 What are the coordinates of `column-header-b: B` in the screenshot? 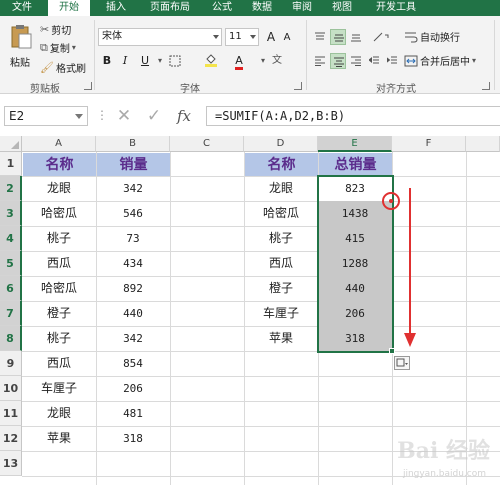 It's located at (133, 144).